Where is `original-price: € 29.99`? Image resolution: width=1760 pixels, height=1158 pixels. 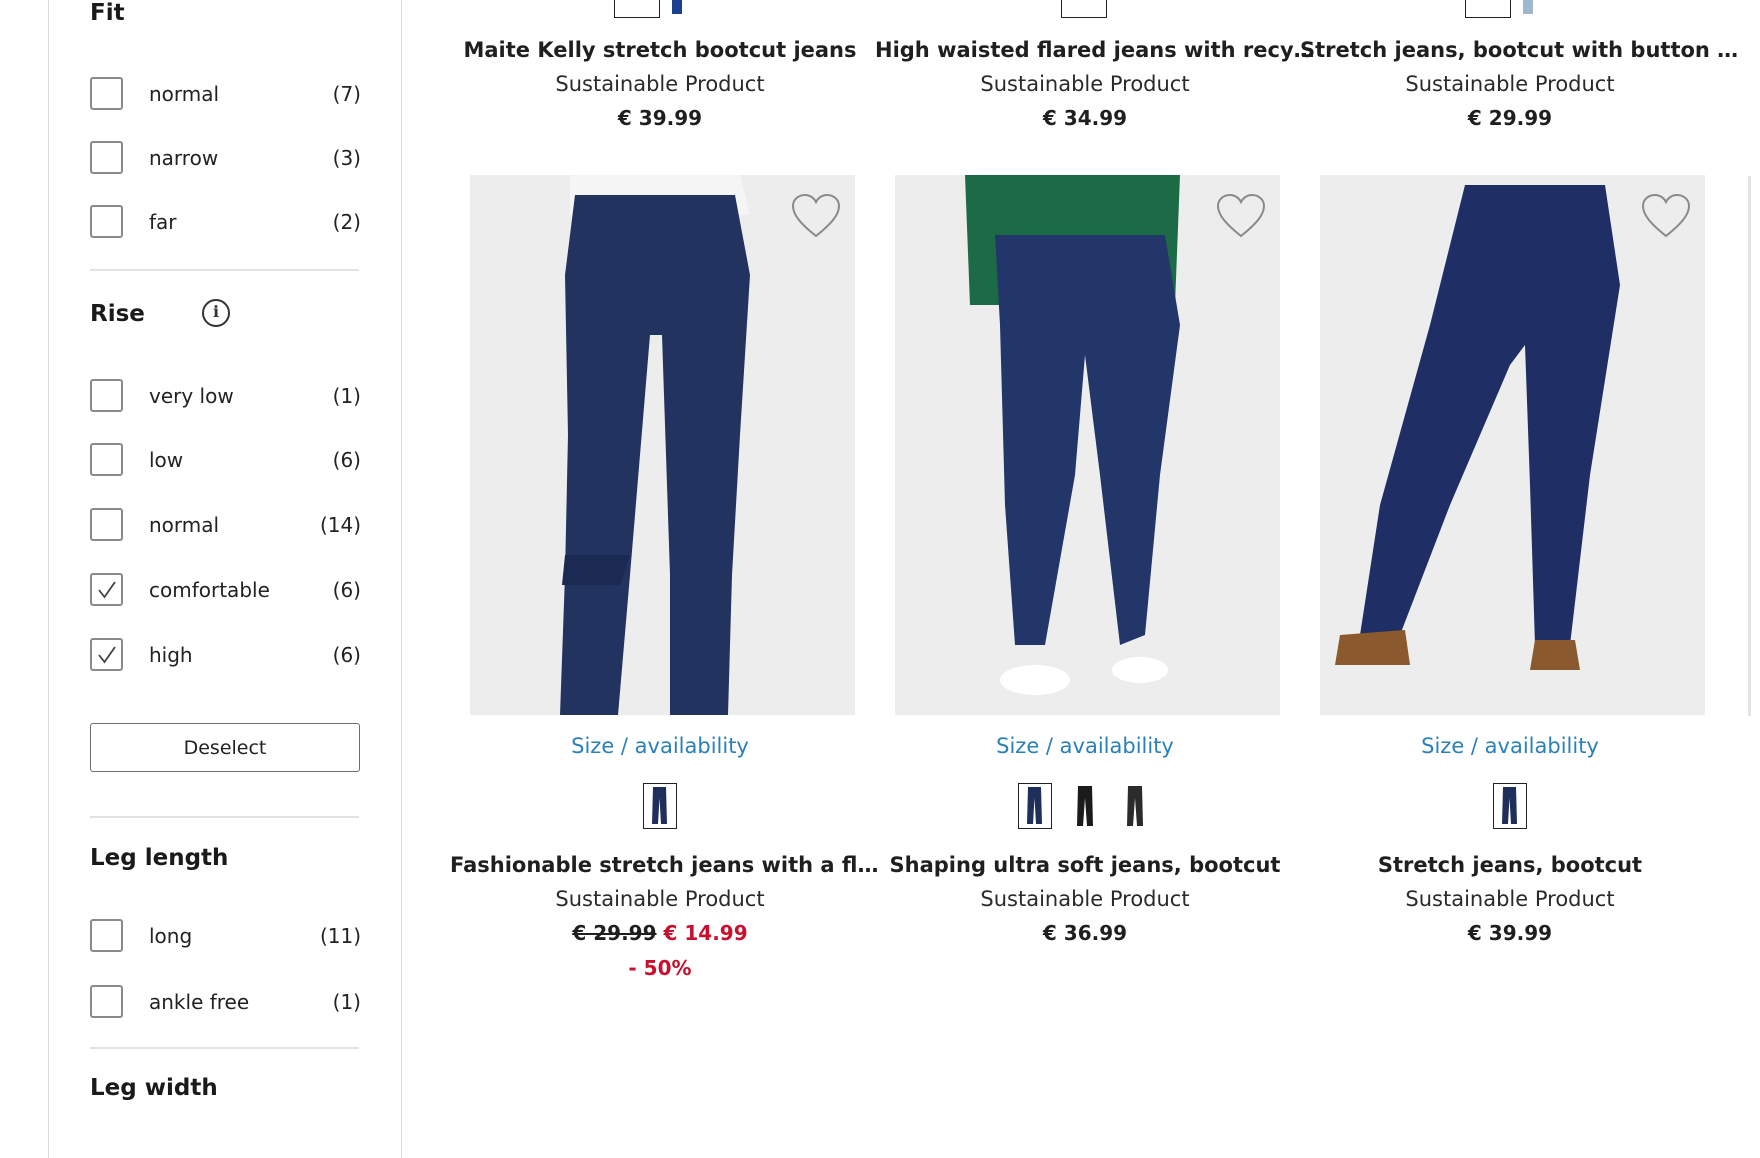
original-price: € 29.99 is located at coordinates (614, 933).